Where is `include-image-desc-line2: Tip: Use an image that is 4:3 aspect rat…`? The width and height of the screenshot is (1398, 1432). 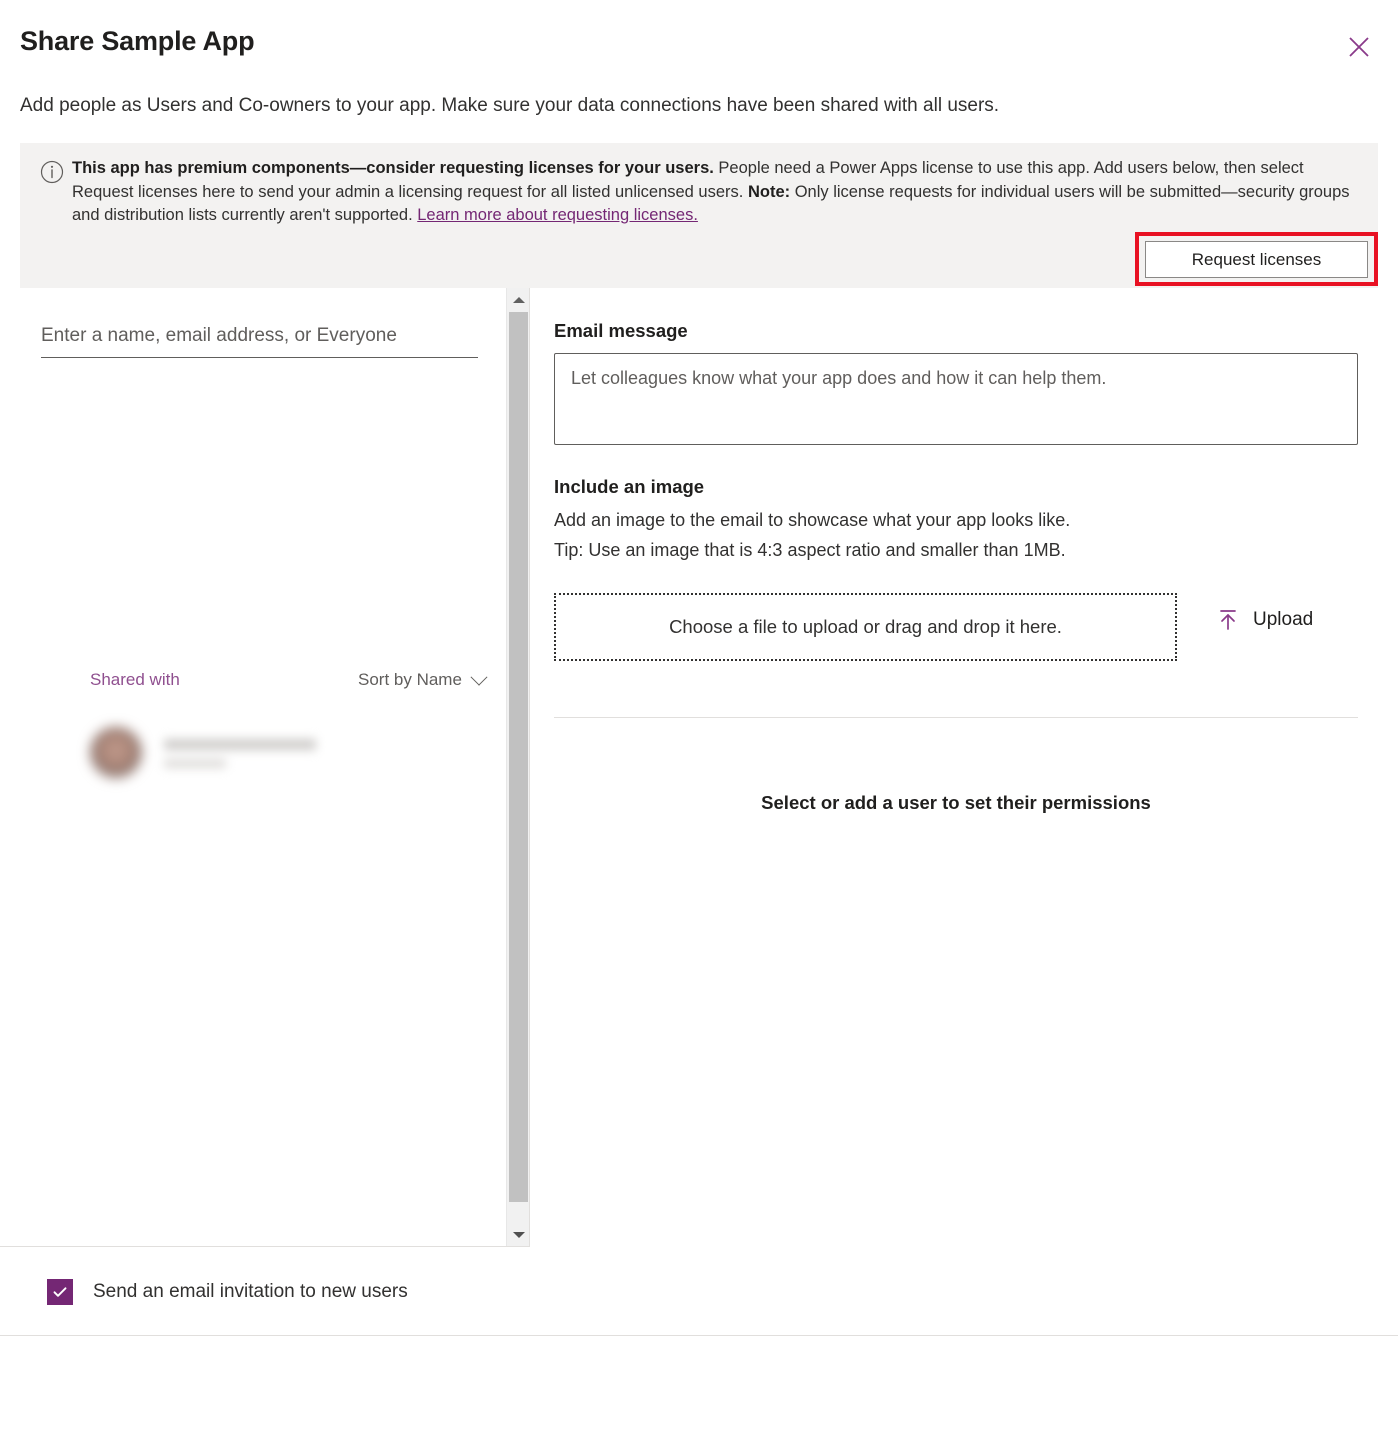
include-image-desc-line2: Tip: Use an image that is 4:3 aspect rat… is located at coordinates (810, 550).